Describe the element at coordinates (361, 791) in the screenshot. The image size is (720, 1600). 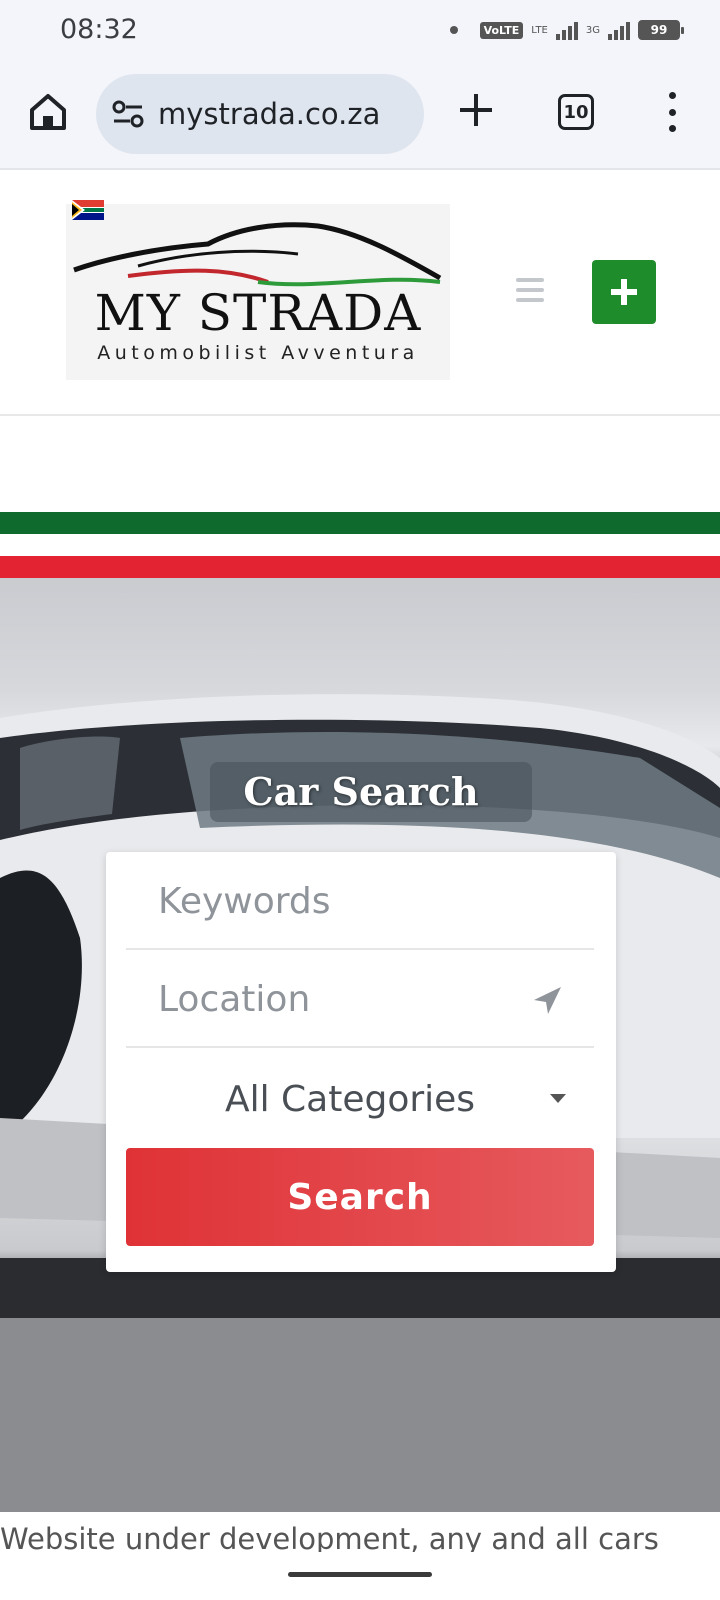
I see `hero-title: Car Search` at that location.